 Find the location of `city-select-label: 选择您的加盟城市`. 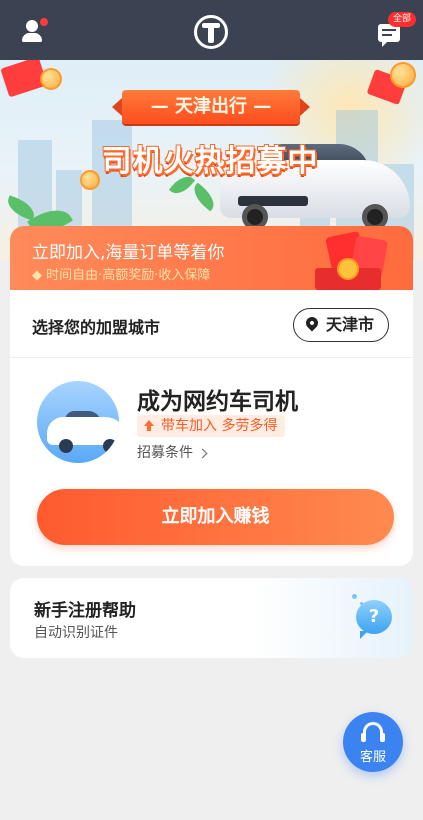

city-select-label: 选择您的加盟城市 is located at coordinates (96, 327).